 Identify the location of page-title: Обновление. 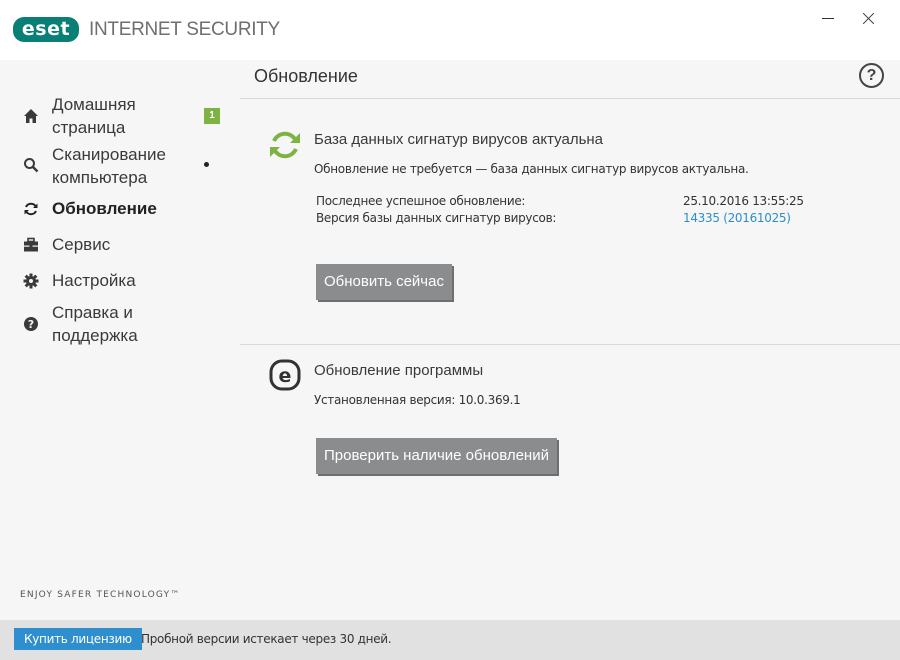
(306, 76).